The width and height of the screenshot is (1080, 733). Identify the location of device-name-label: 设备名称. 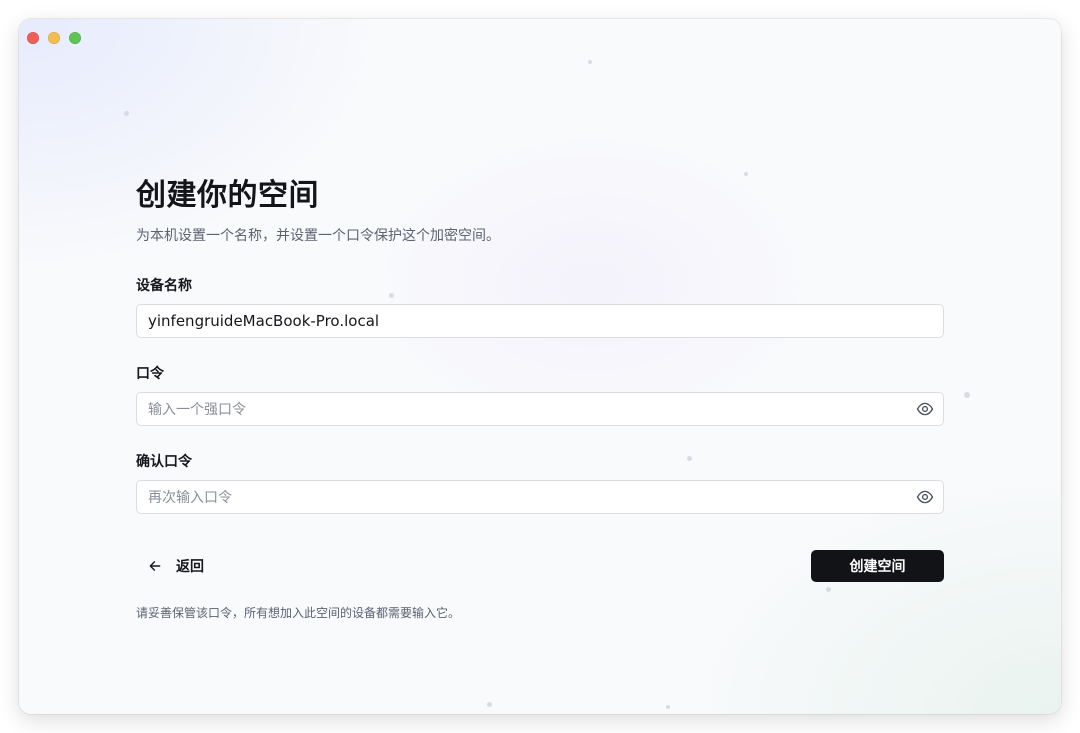
(164, 286).